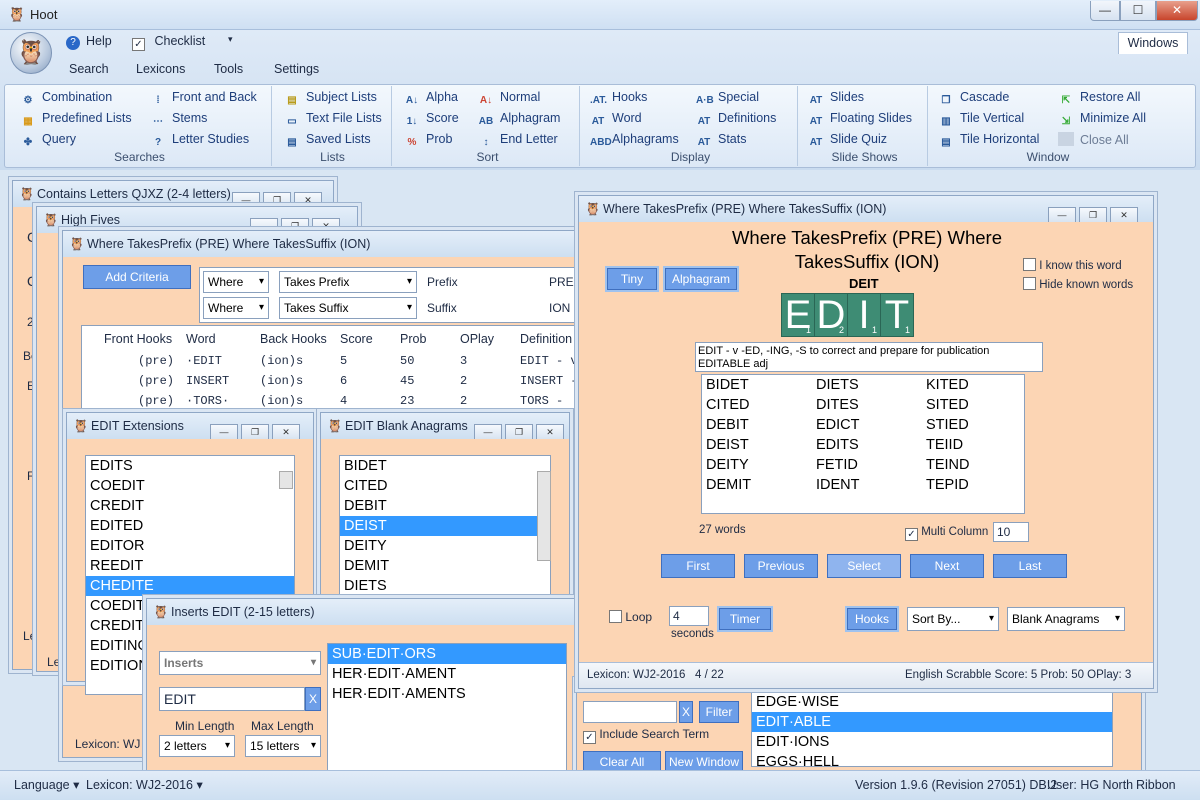 The width and height of the screenshot is (1200, 800). I want to click on language-menu: Language ▾, so click(46, 785).